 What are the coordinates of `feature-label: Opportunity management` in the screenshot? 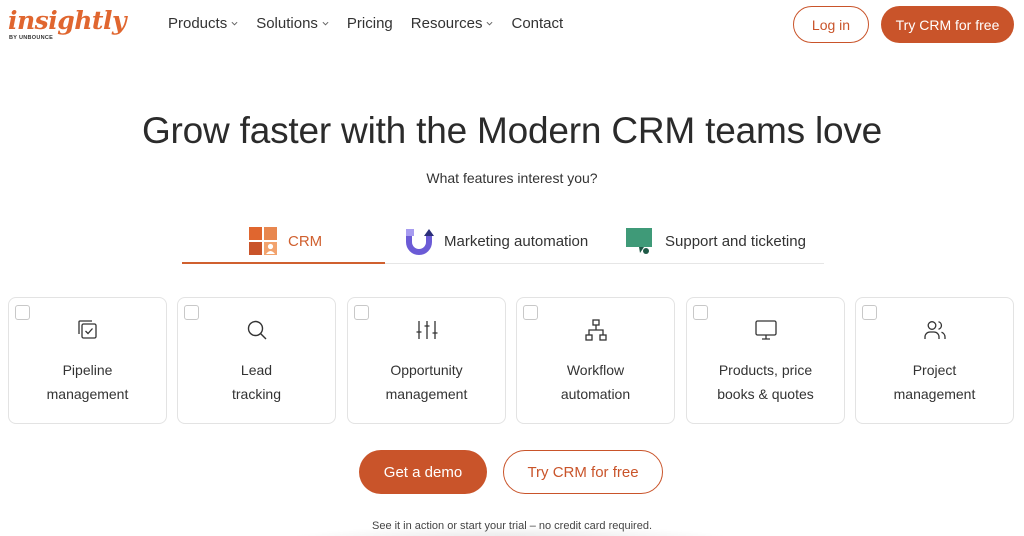 It's located at (426, 382).